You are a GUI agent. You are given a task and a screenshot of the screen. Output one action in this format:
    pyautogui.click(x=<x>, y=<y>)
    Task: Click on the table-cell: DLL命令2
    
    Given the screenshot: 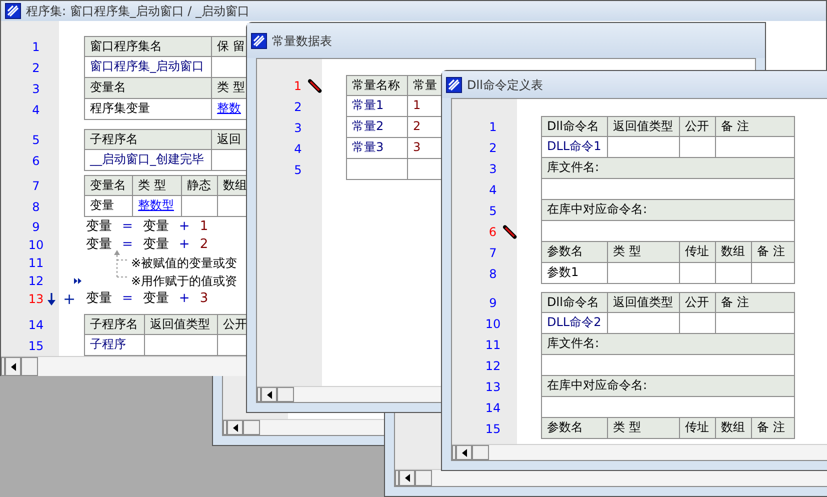 What is the action you would take?
    pyautogui.click(x=575, y=323)
    